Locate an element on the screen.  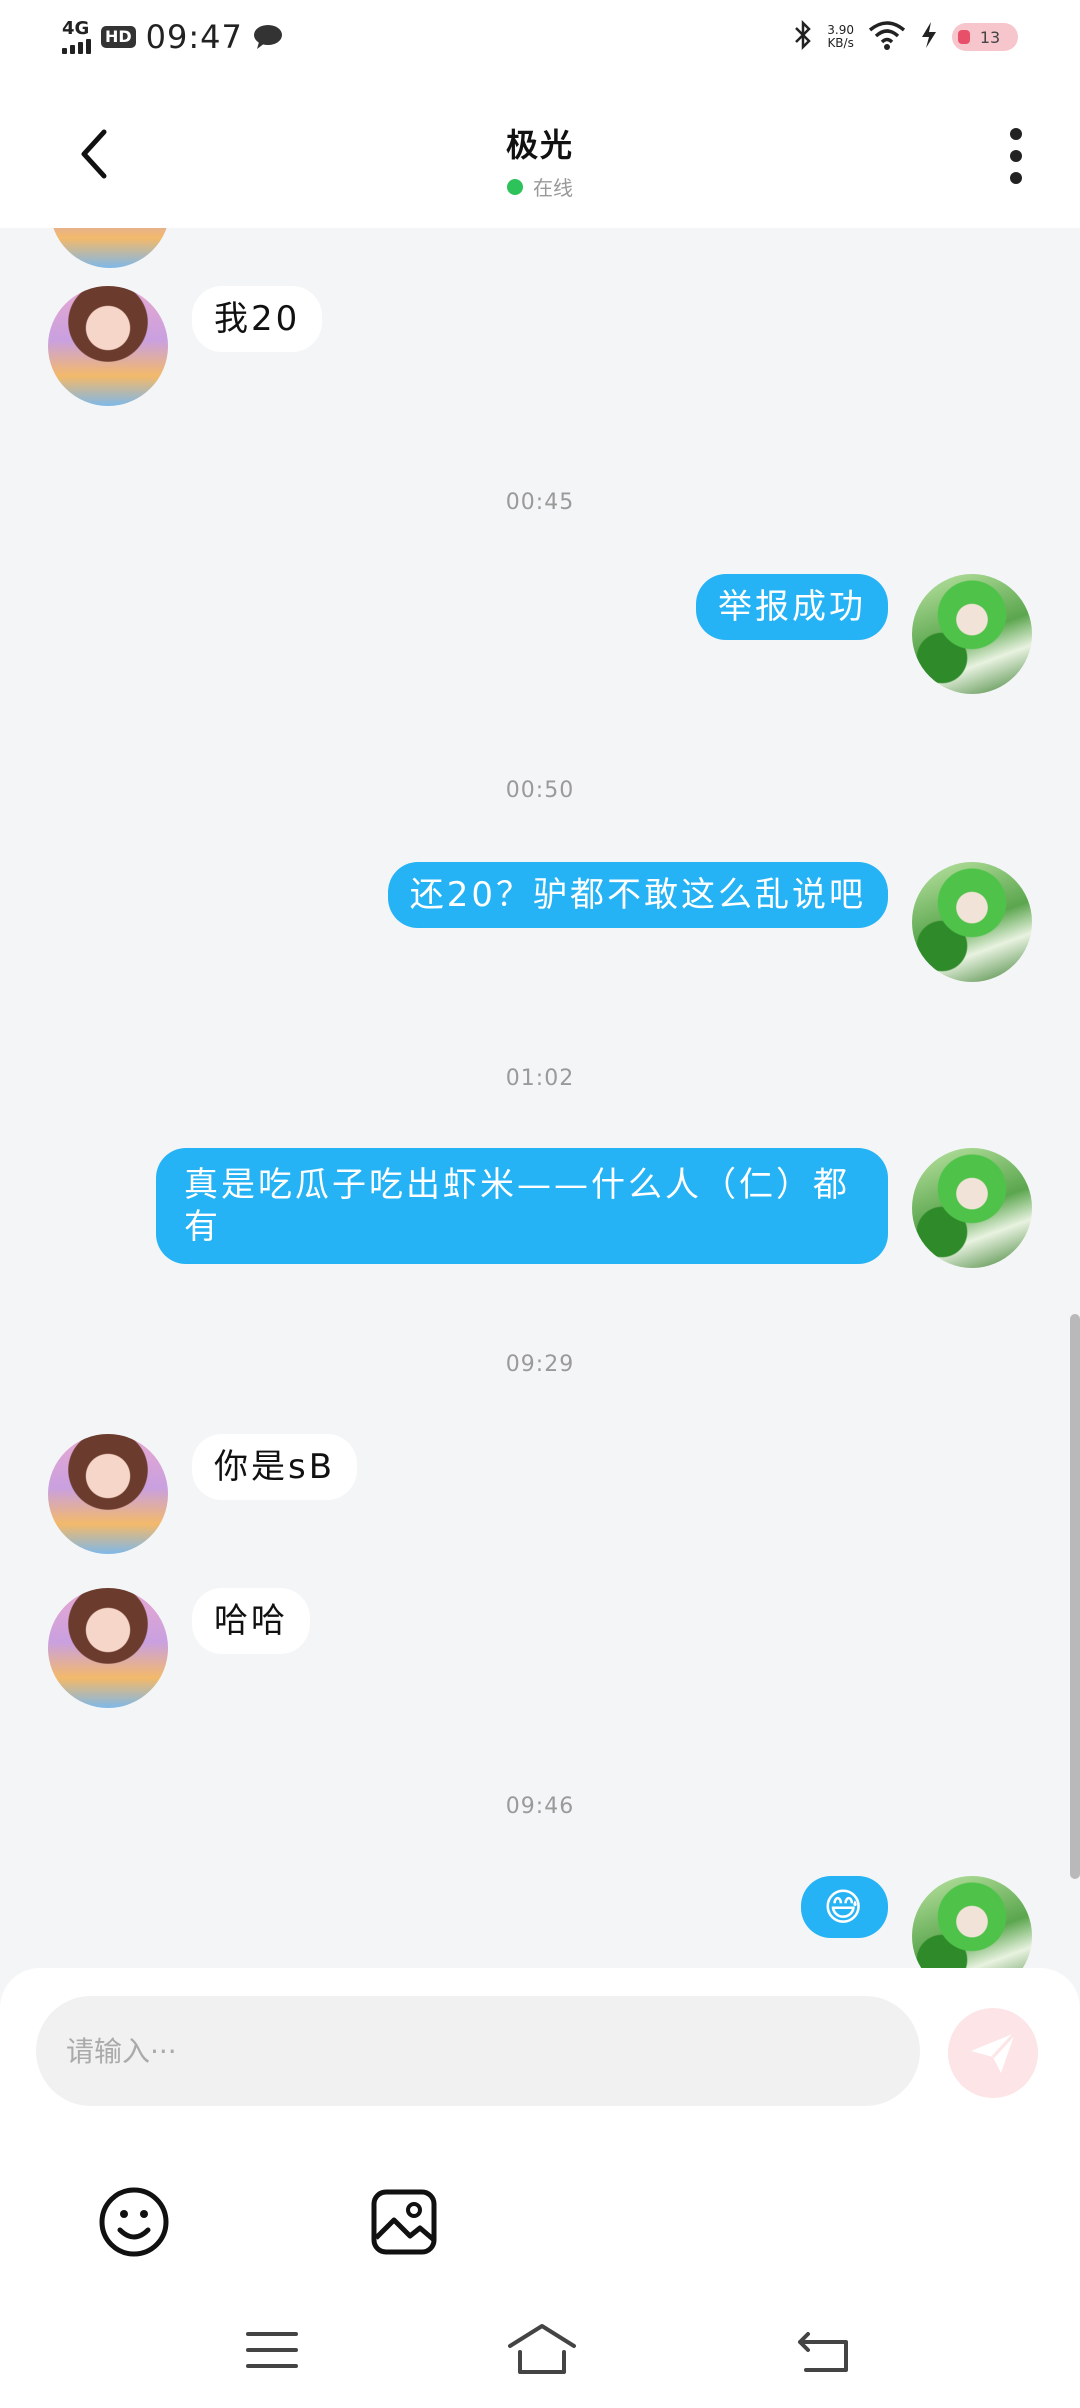
battery-icon: 13 is located at coordinates (985, 37).